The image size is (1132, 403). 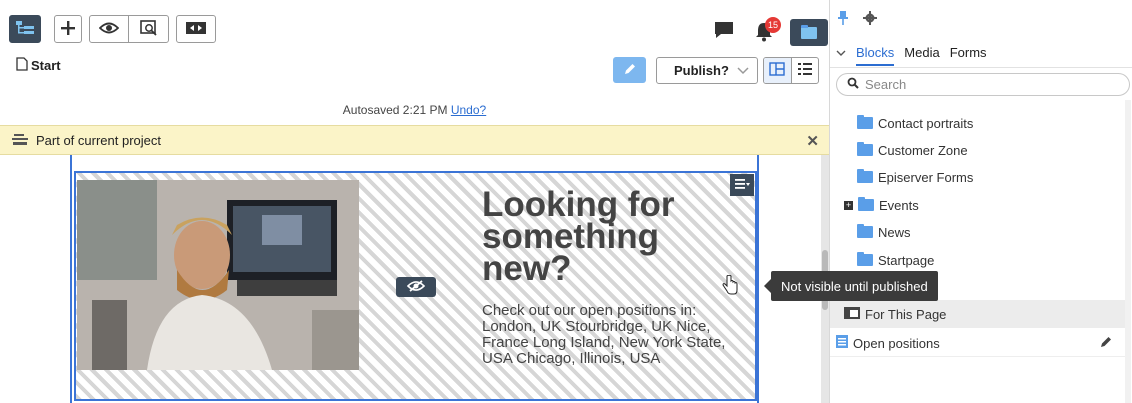 I want to click on preview-button, so click(x=110, y=29).